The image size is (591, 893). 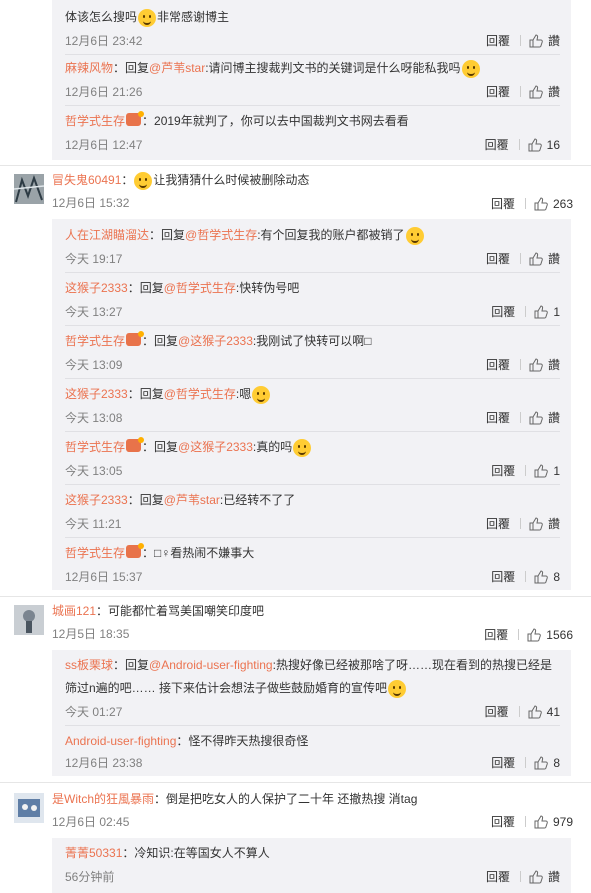 What do you see at coordinates (94, 418) in the screenshot?
I see `timestamp: 今天 13:08` at bounding box center [94, 418].